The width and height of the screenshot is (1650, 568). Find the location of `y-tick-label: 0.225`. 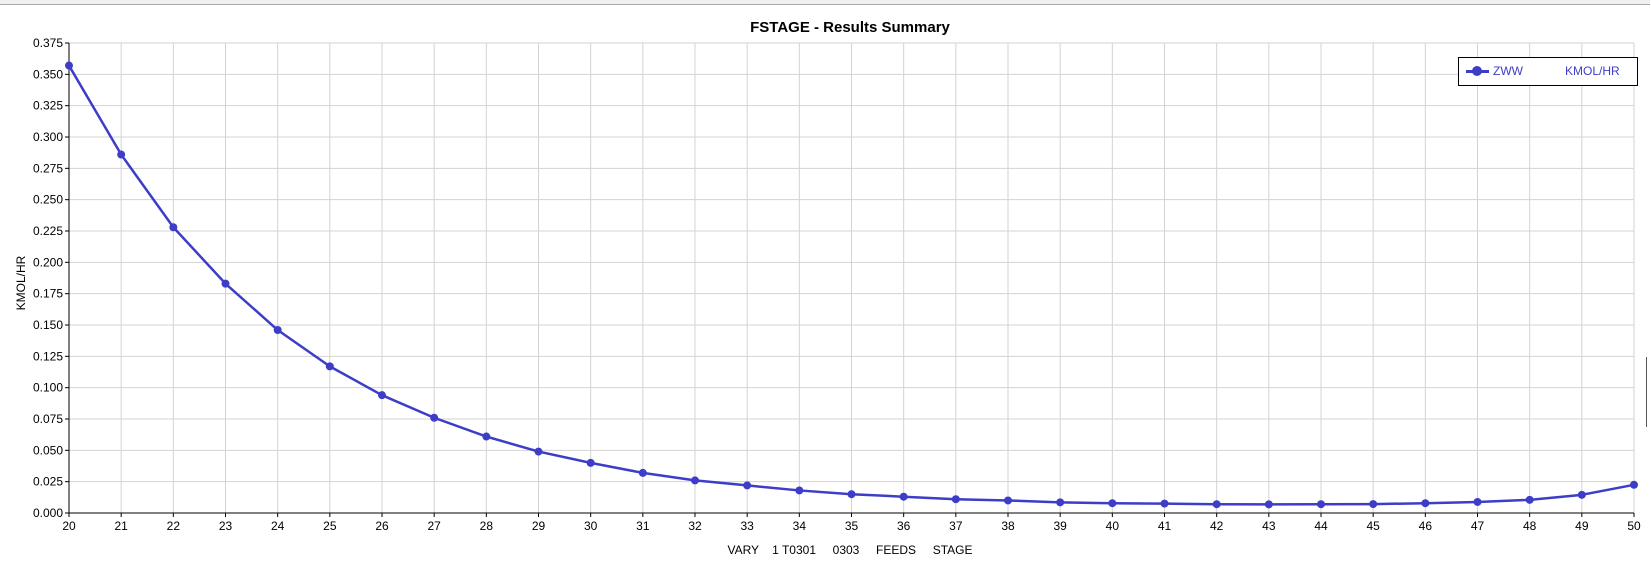

y-tick-label: 0.225 is located at coordinates (48, 231).